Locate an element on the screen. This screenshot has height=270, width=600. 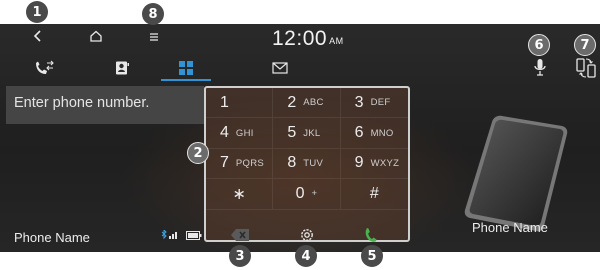
menu-button is located at coordinates (154, 39).